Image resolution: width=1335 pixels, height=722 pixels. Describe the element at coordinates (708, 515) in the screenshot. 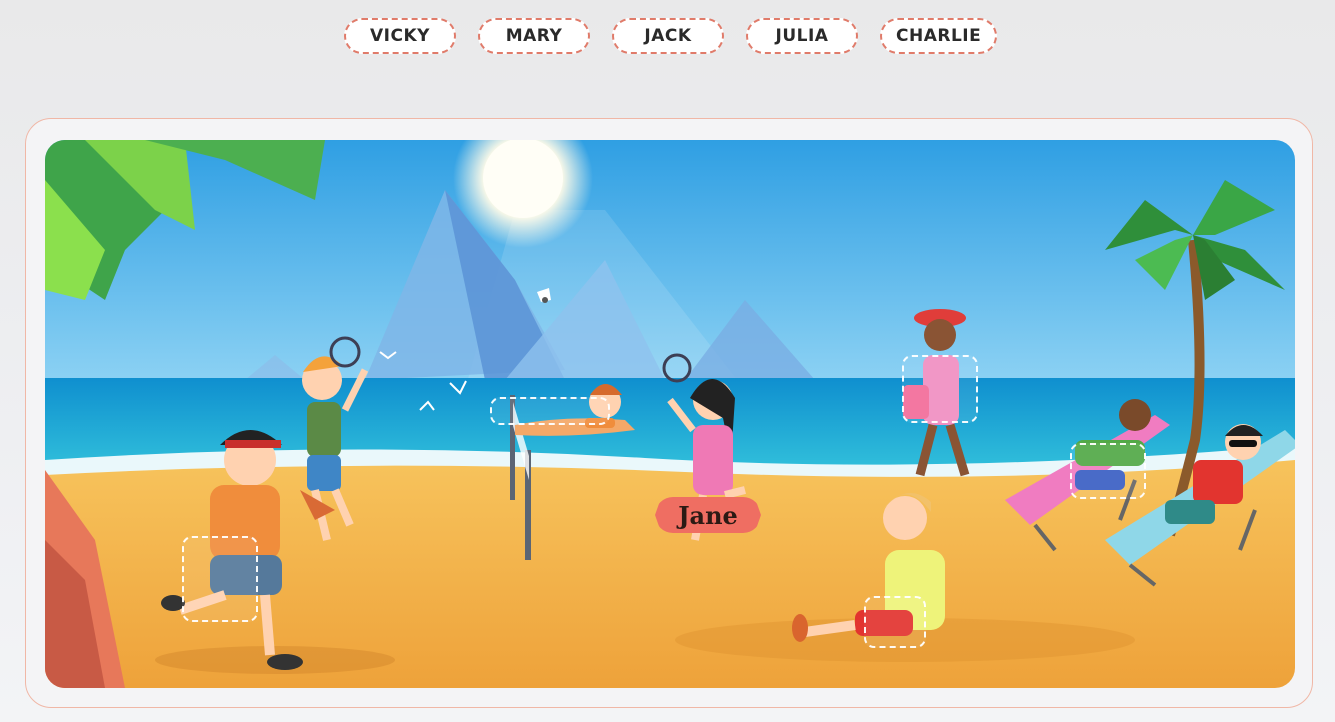

I see `name-label-jane: Jane` at that location.